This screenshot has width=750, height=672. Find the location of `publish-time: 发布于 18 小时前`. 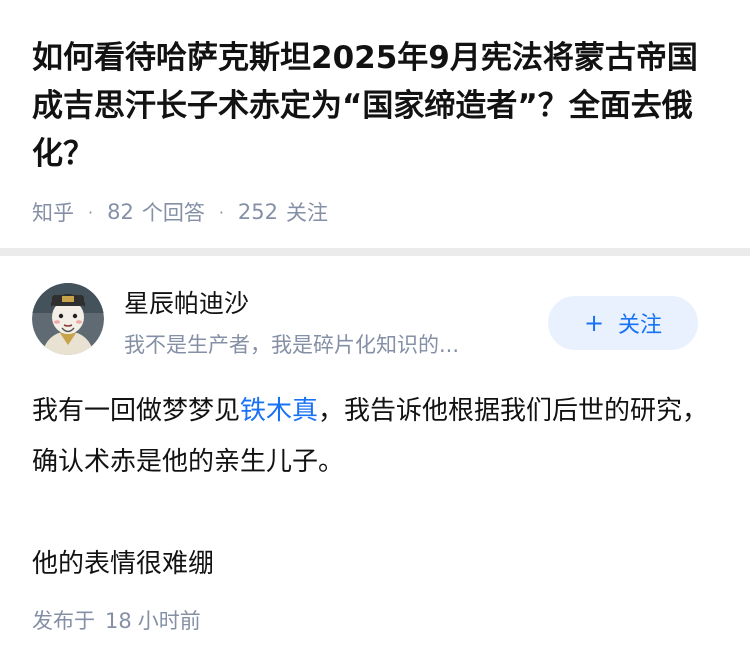

publish-time: 发布于 18 小时前 is located at coordinates (116, 621).